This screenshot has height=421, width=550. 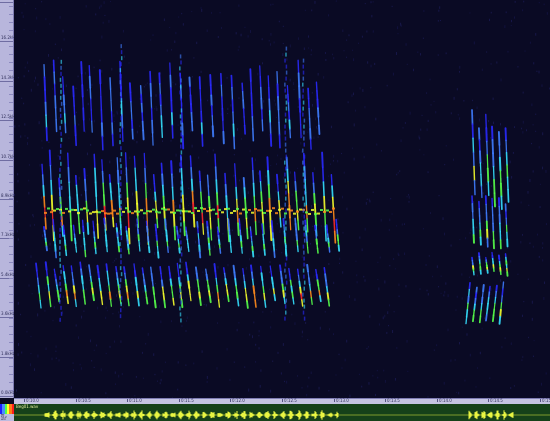 What do you see at coordinates (187, 400) in the screenshot?
I see `time-tick-label: 0:11.5` at bounding box center [187, 400].